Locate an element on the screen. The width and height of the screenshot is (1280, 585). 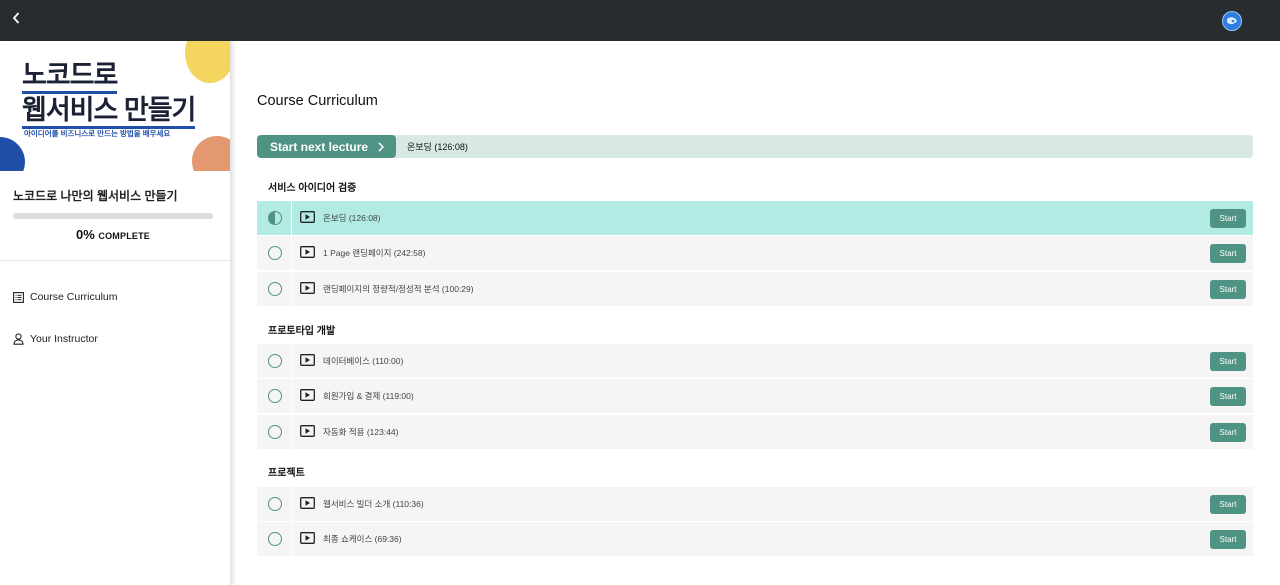
section-title: 프로토타입 개발 is located at coordinates (302, 331).